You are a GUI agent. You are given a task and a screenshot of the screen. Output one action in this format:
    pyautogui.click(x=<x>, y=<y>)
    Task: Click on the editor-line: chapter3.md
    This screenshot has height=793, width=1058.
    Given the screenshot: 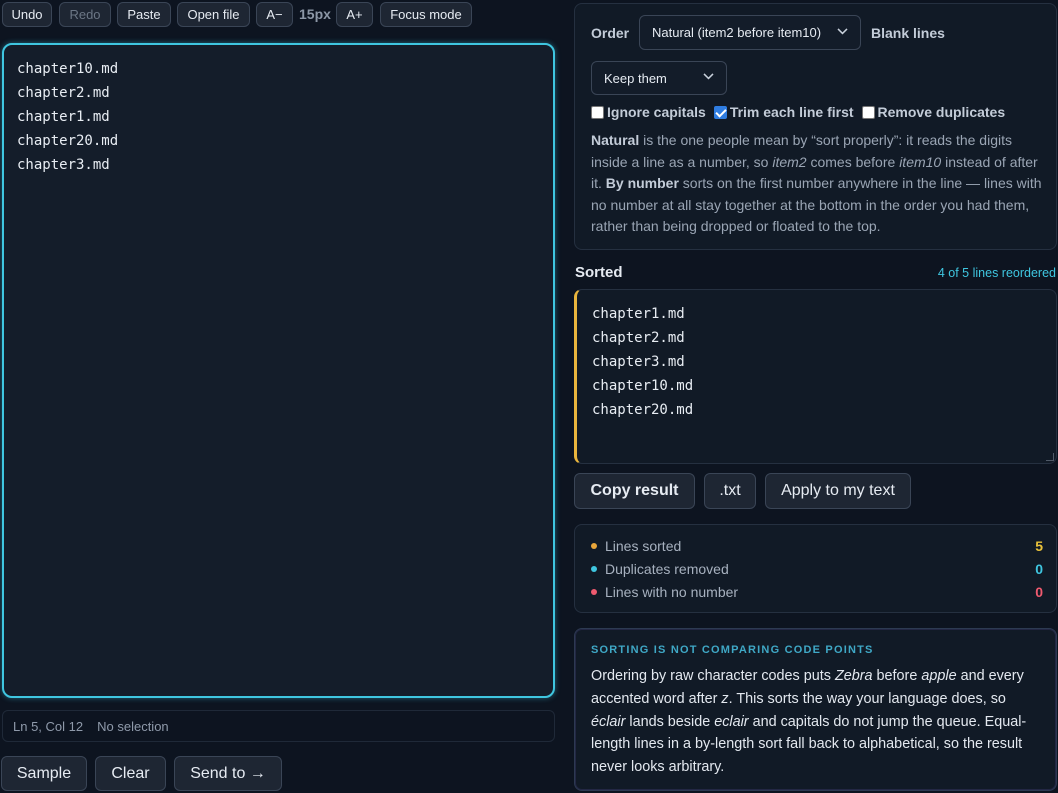 What is the action you would take?
    pyautogui.click(x=63, y=165)
    